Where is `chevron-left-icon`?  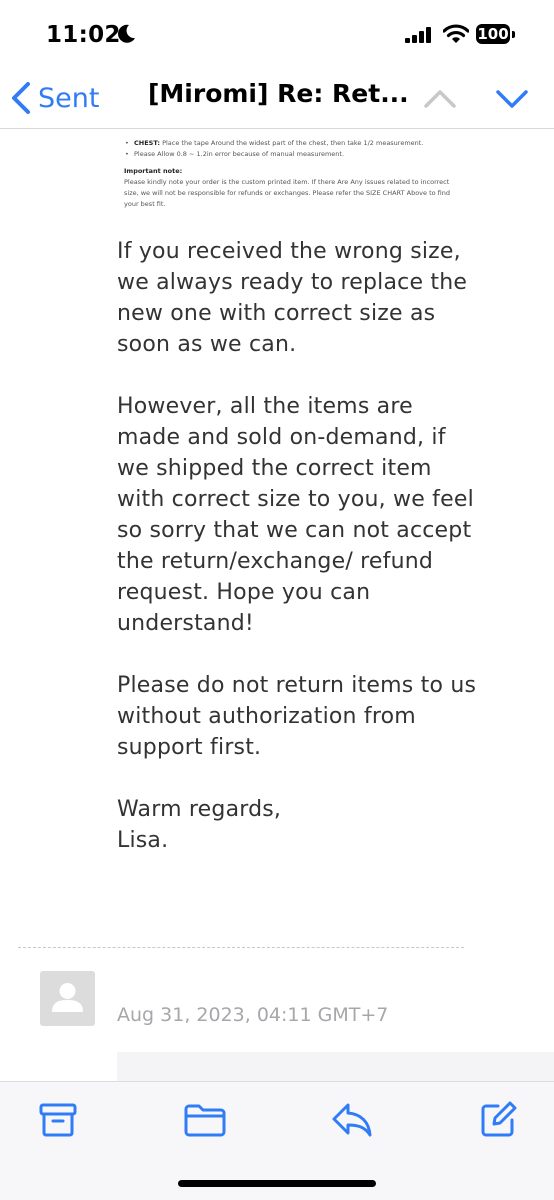
chevron-left-icon is located at coordinates (21, 98).